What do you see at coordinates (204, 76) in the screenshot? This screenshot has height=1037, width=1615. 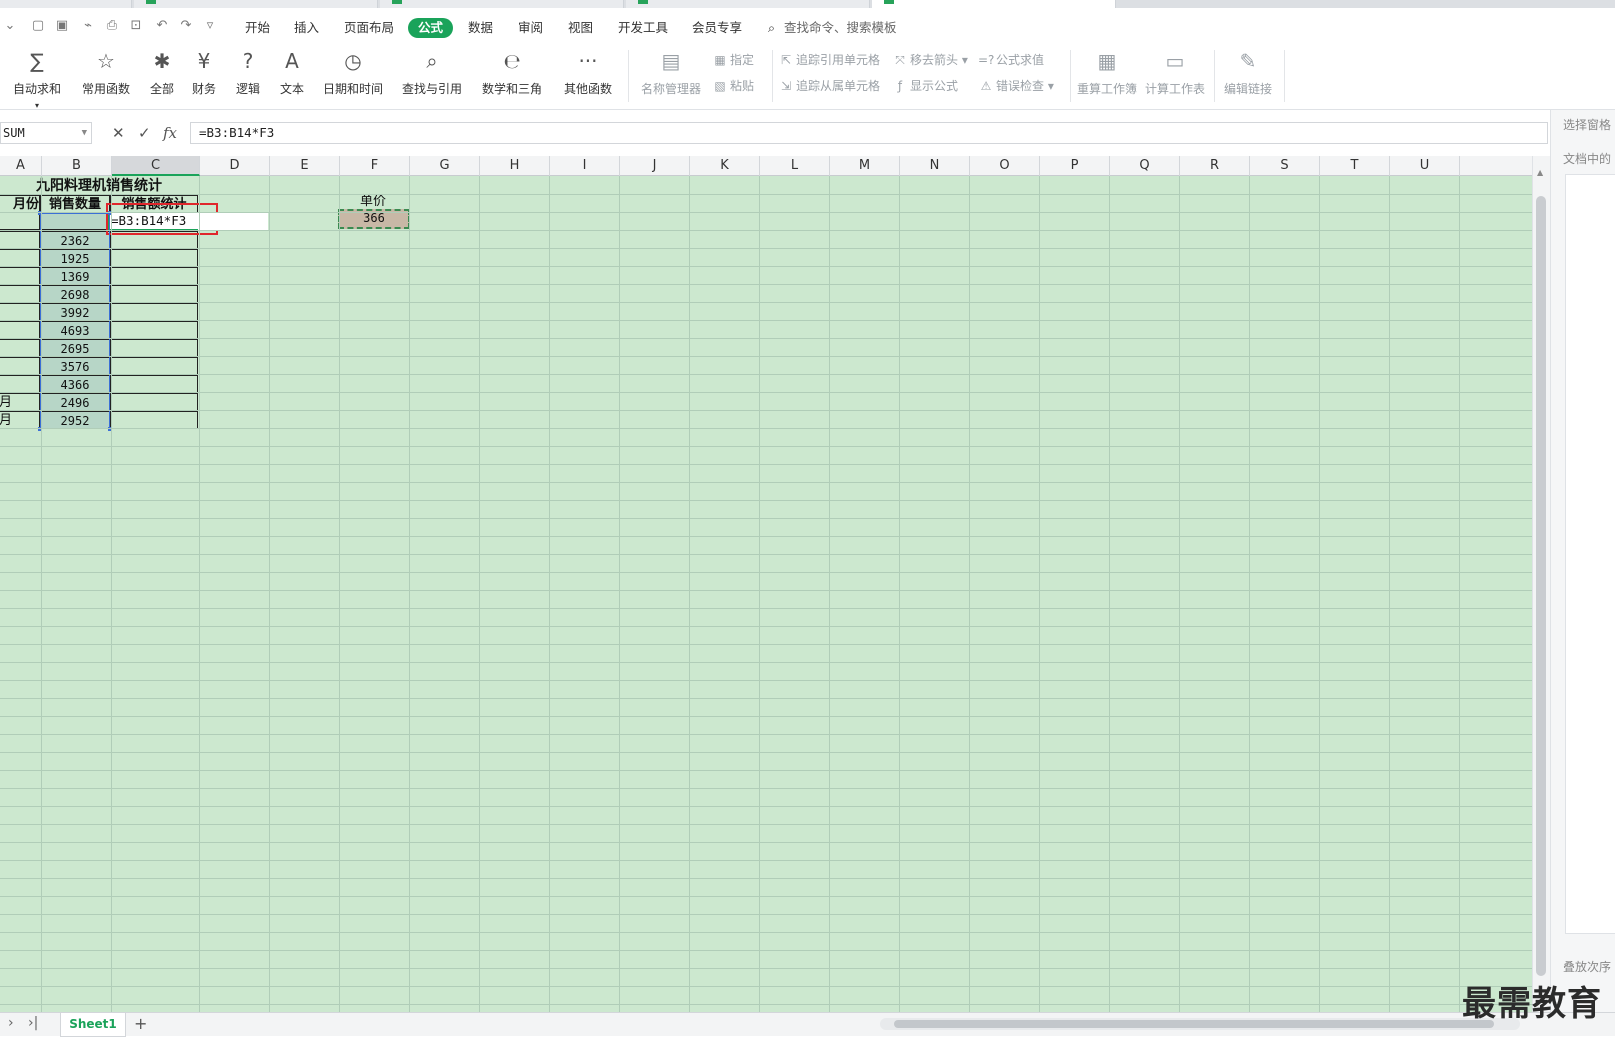 I see `financial-button: ¥ 财务` at bounding box center [204, 76].